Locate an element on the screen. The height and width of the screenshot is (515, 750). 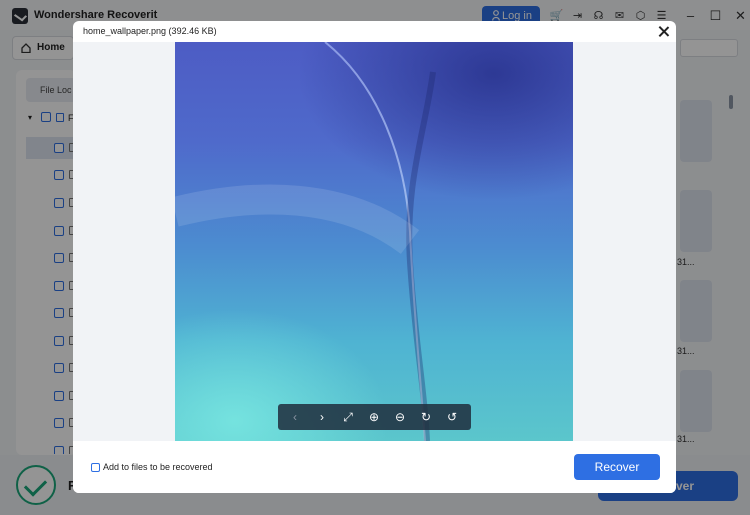
zoom-out-icon: ⊖ is located at coordinates (400, 417).